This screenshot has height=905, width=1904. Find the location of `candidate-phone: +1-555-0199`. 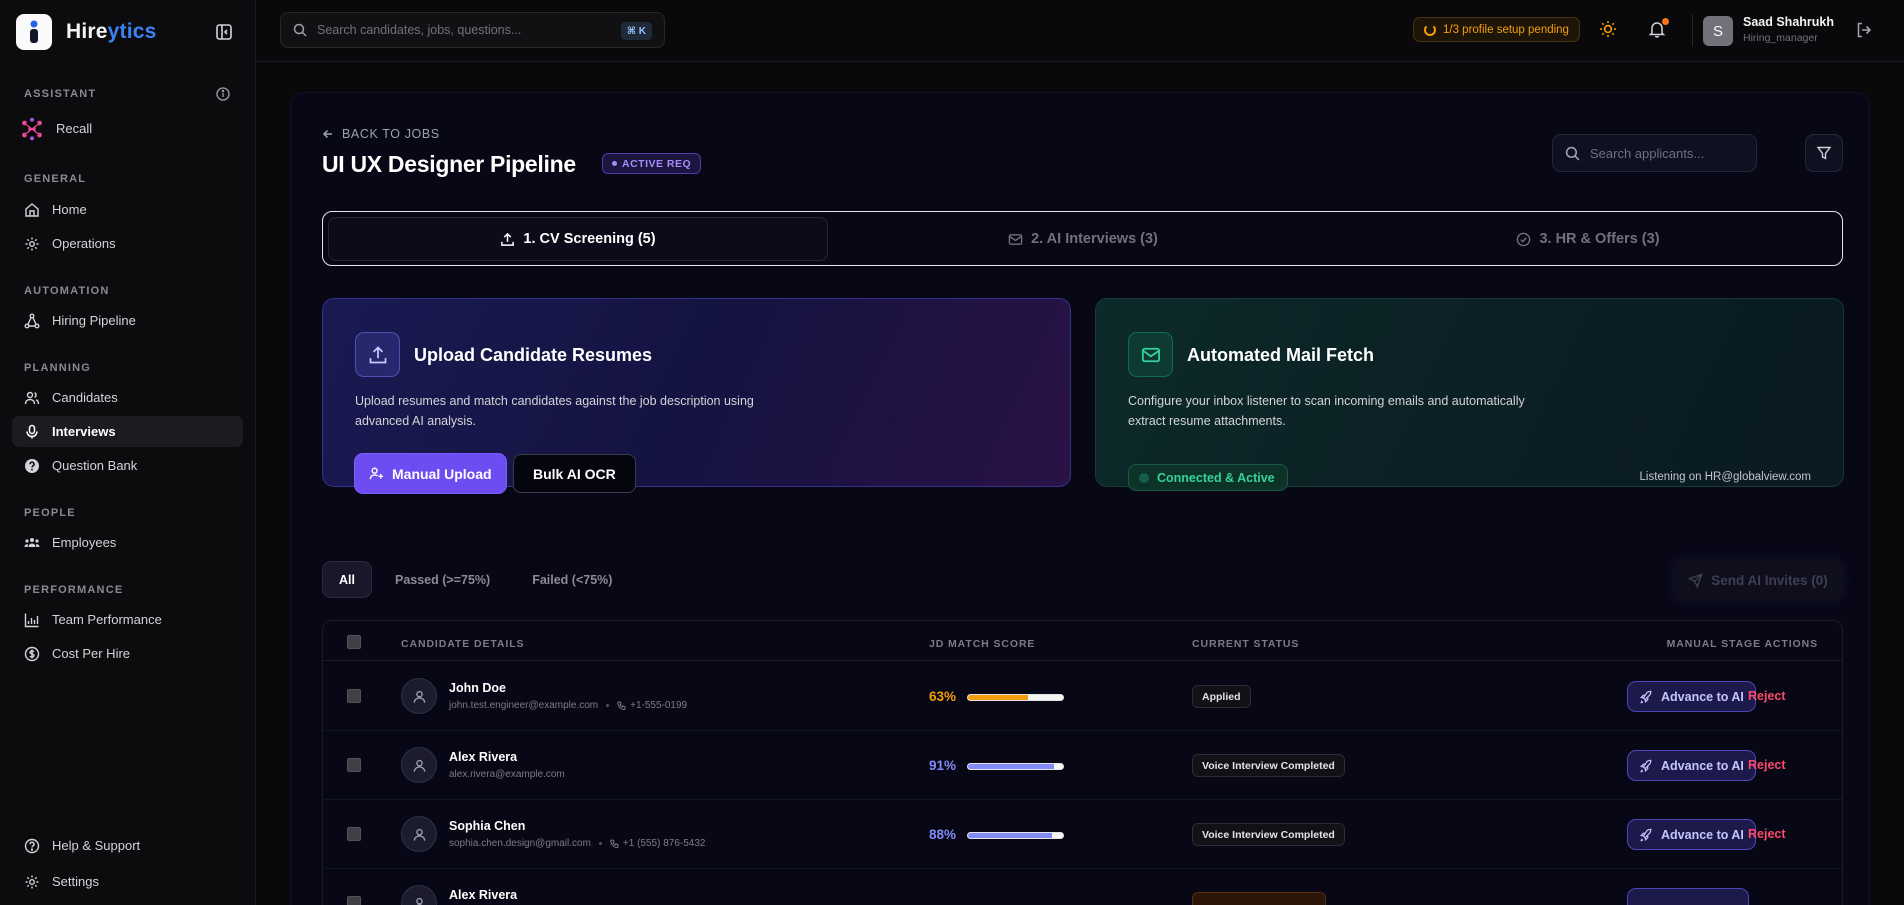

candidate-phone: +1-555-0199 is located at coordinates (652, 705).